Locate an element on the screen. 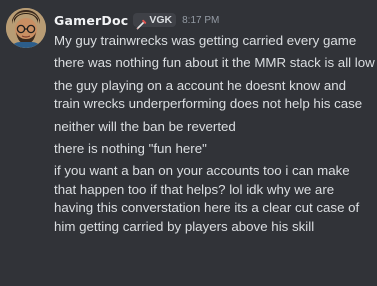 The width and height of the screenshot is (377, 286). user-avatar is located at coordinates (26, 28).